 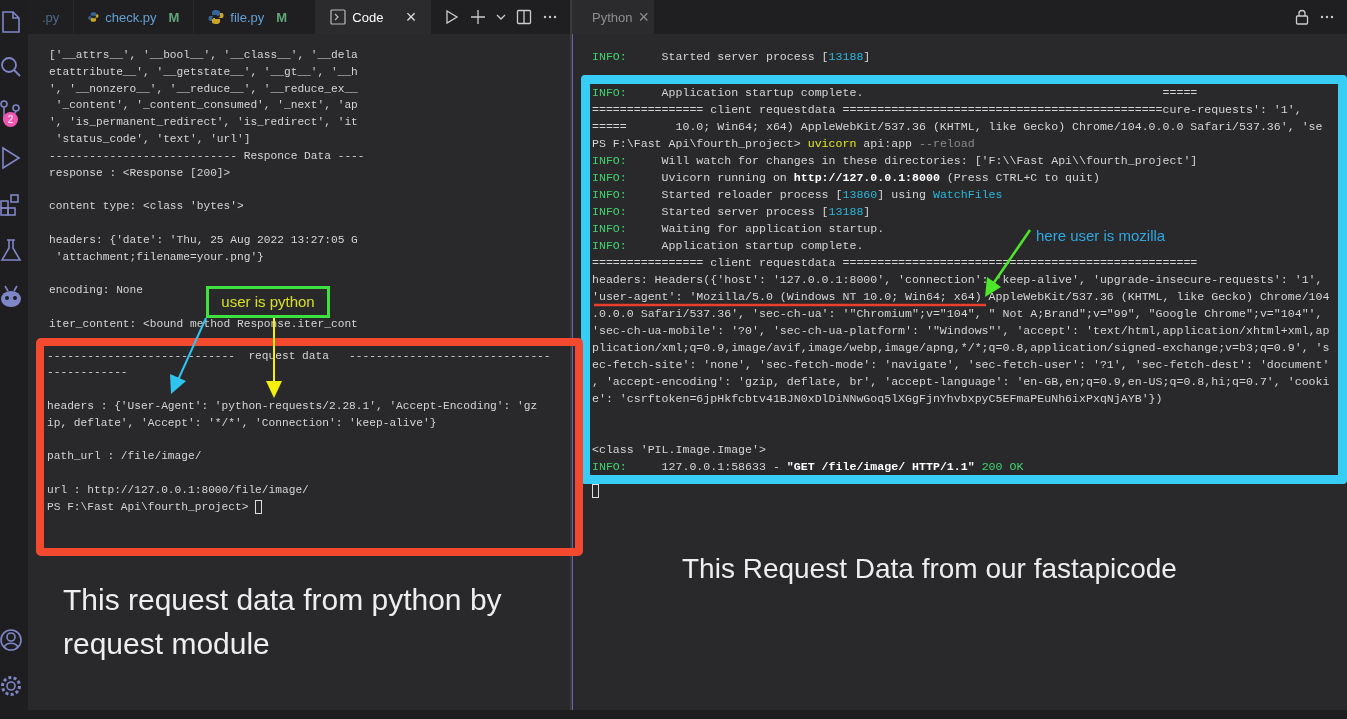 I want to click on terminal-line: headers : {'User-Agent': 'python-requests/2.28.1', 'Accept-Encoding': 'gz, so click(x=292, y=406).